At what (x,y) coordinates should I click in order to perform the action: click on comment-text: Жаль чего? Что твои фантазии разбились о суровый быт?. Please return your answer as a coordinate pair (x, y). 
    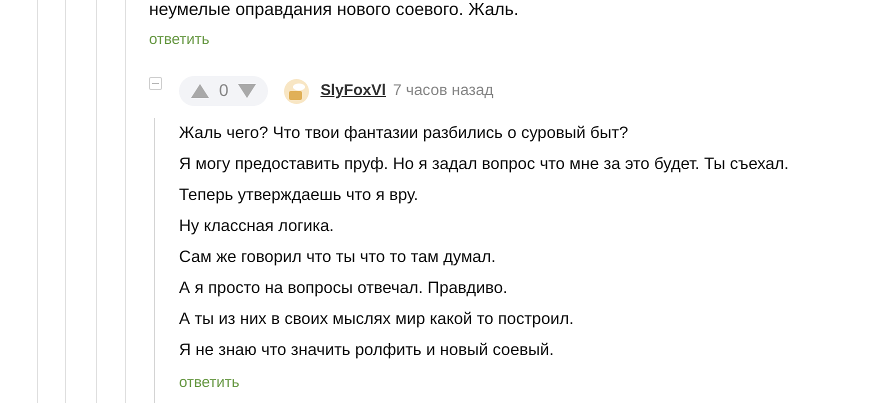
    Looking at the image, I should click on (404, 133).